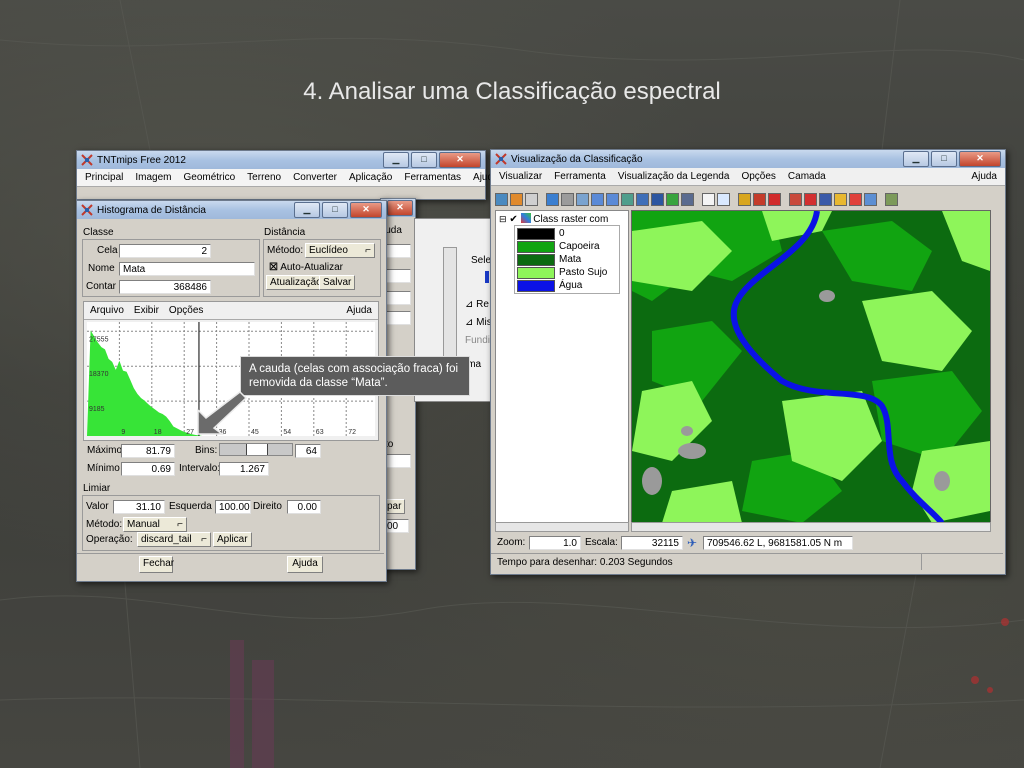 This screenshot has width=1024, height=768. What do you see at coordinates (580, 176) in the screenshot?
I see `menu-ferramenta: Ferramenta` at bounding box center [580, 176].